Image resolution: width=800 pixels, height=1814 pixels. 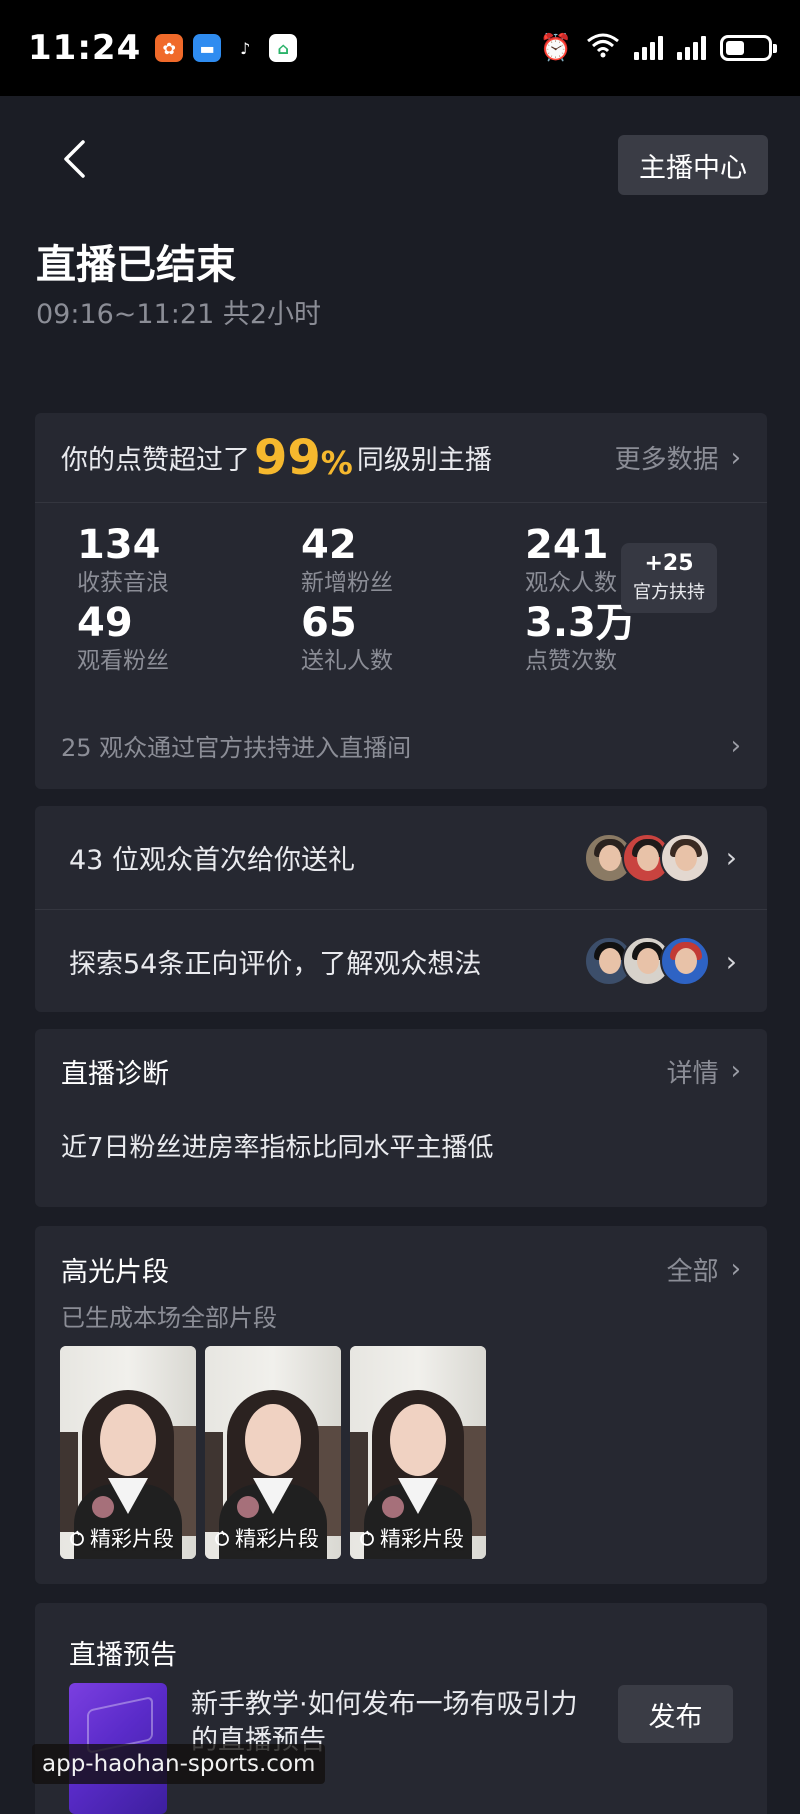 What do you see at coordinates (347, 583) in the screenshot?
I see `stat-label: 新增粉丝` at bounding box center [347, 583].